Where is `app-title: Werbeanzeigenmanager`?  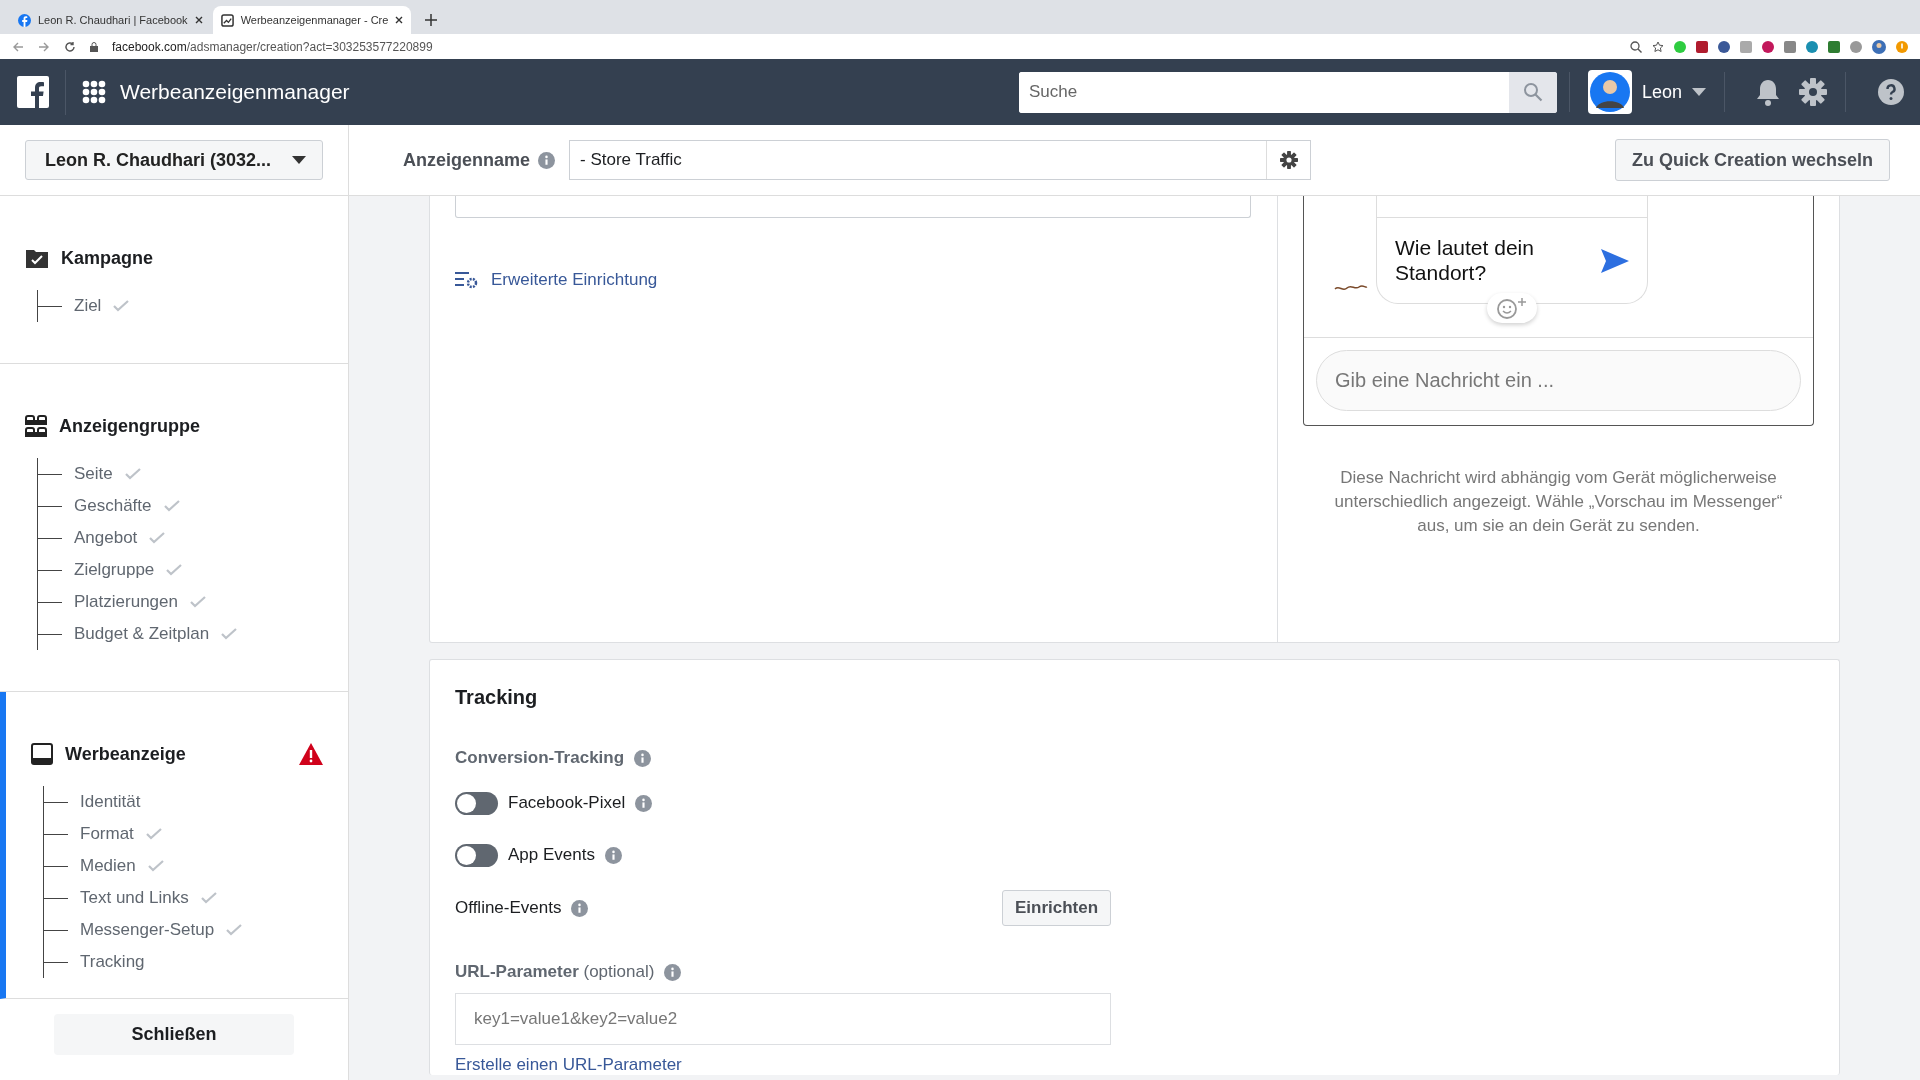 app-title: Werbeanzeigenmanager is located at coordinates (235, 92).